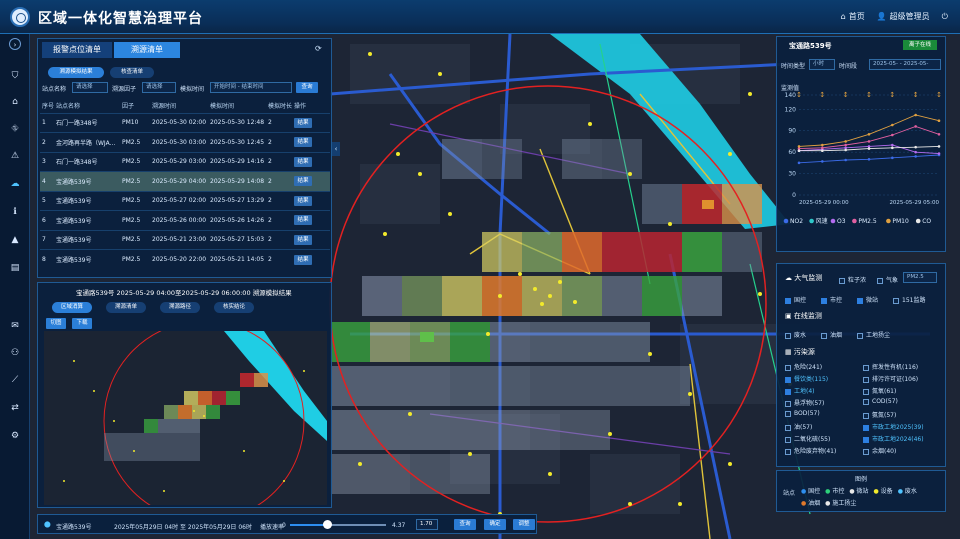 Image resolution: width=960 pixels, height=539 pixels. Describe the element at coordinates (890, 366) in the screenshot. I see `pollution-item: 挥发性有机(116)` at that location.